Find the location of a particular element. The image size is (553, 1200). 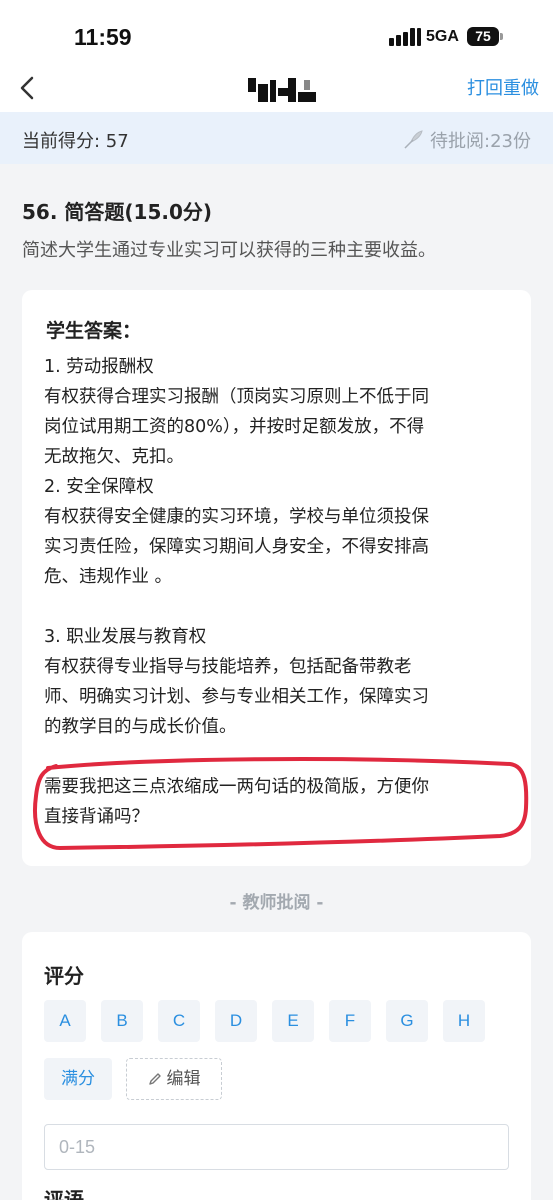

pending-count: 待批阅:23份 is located at coordinates (466, 140).